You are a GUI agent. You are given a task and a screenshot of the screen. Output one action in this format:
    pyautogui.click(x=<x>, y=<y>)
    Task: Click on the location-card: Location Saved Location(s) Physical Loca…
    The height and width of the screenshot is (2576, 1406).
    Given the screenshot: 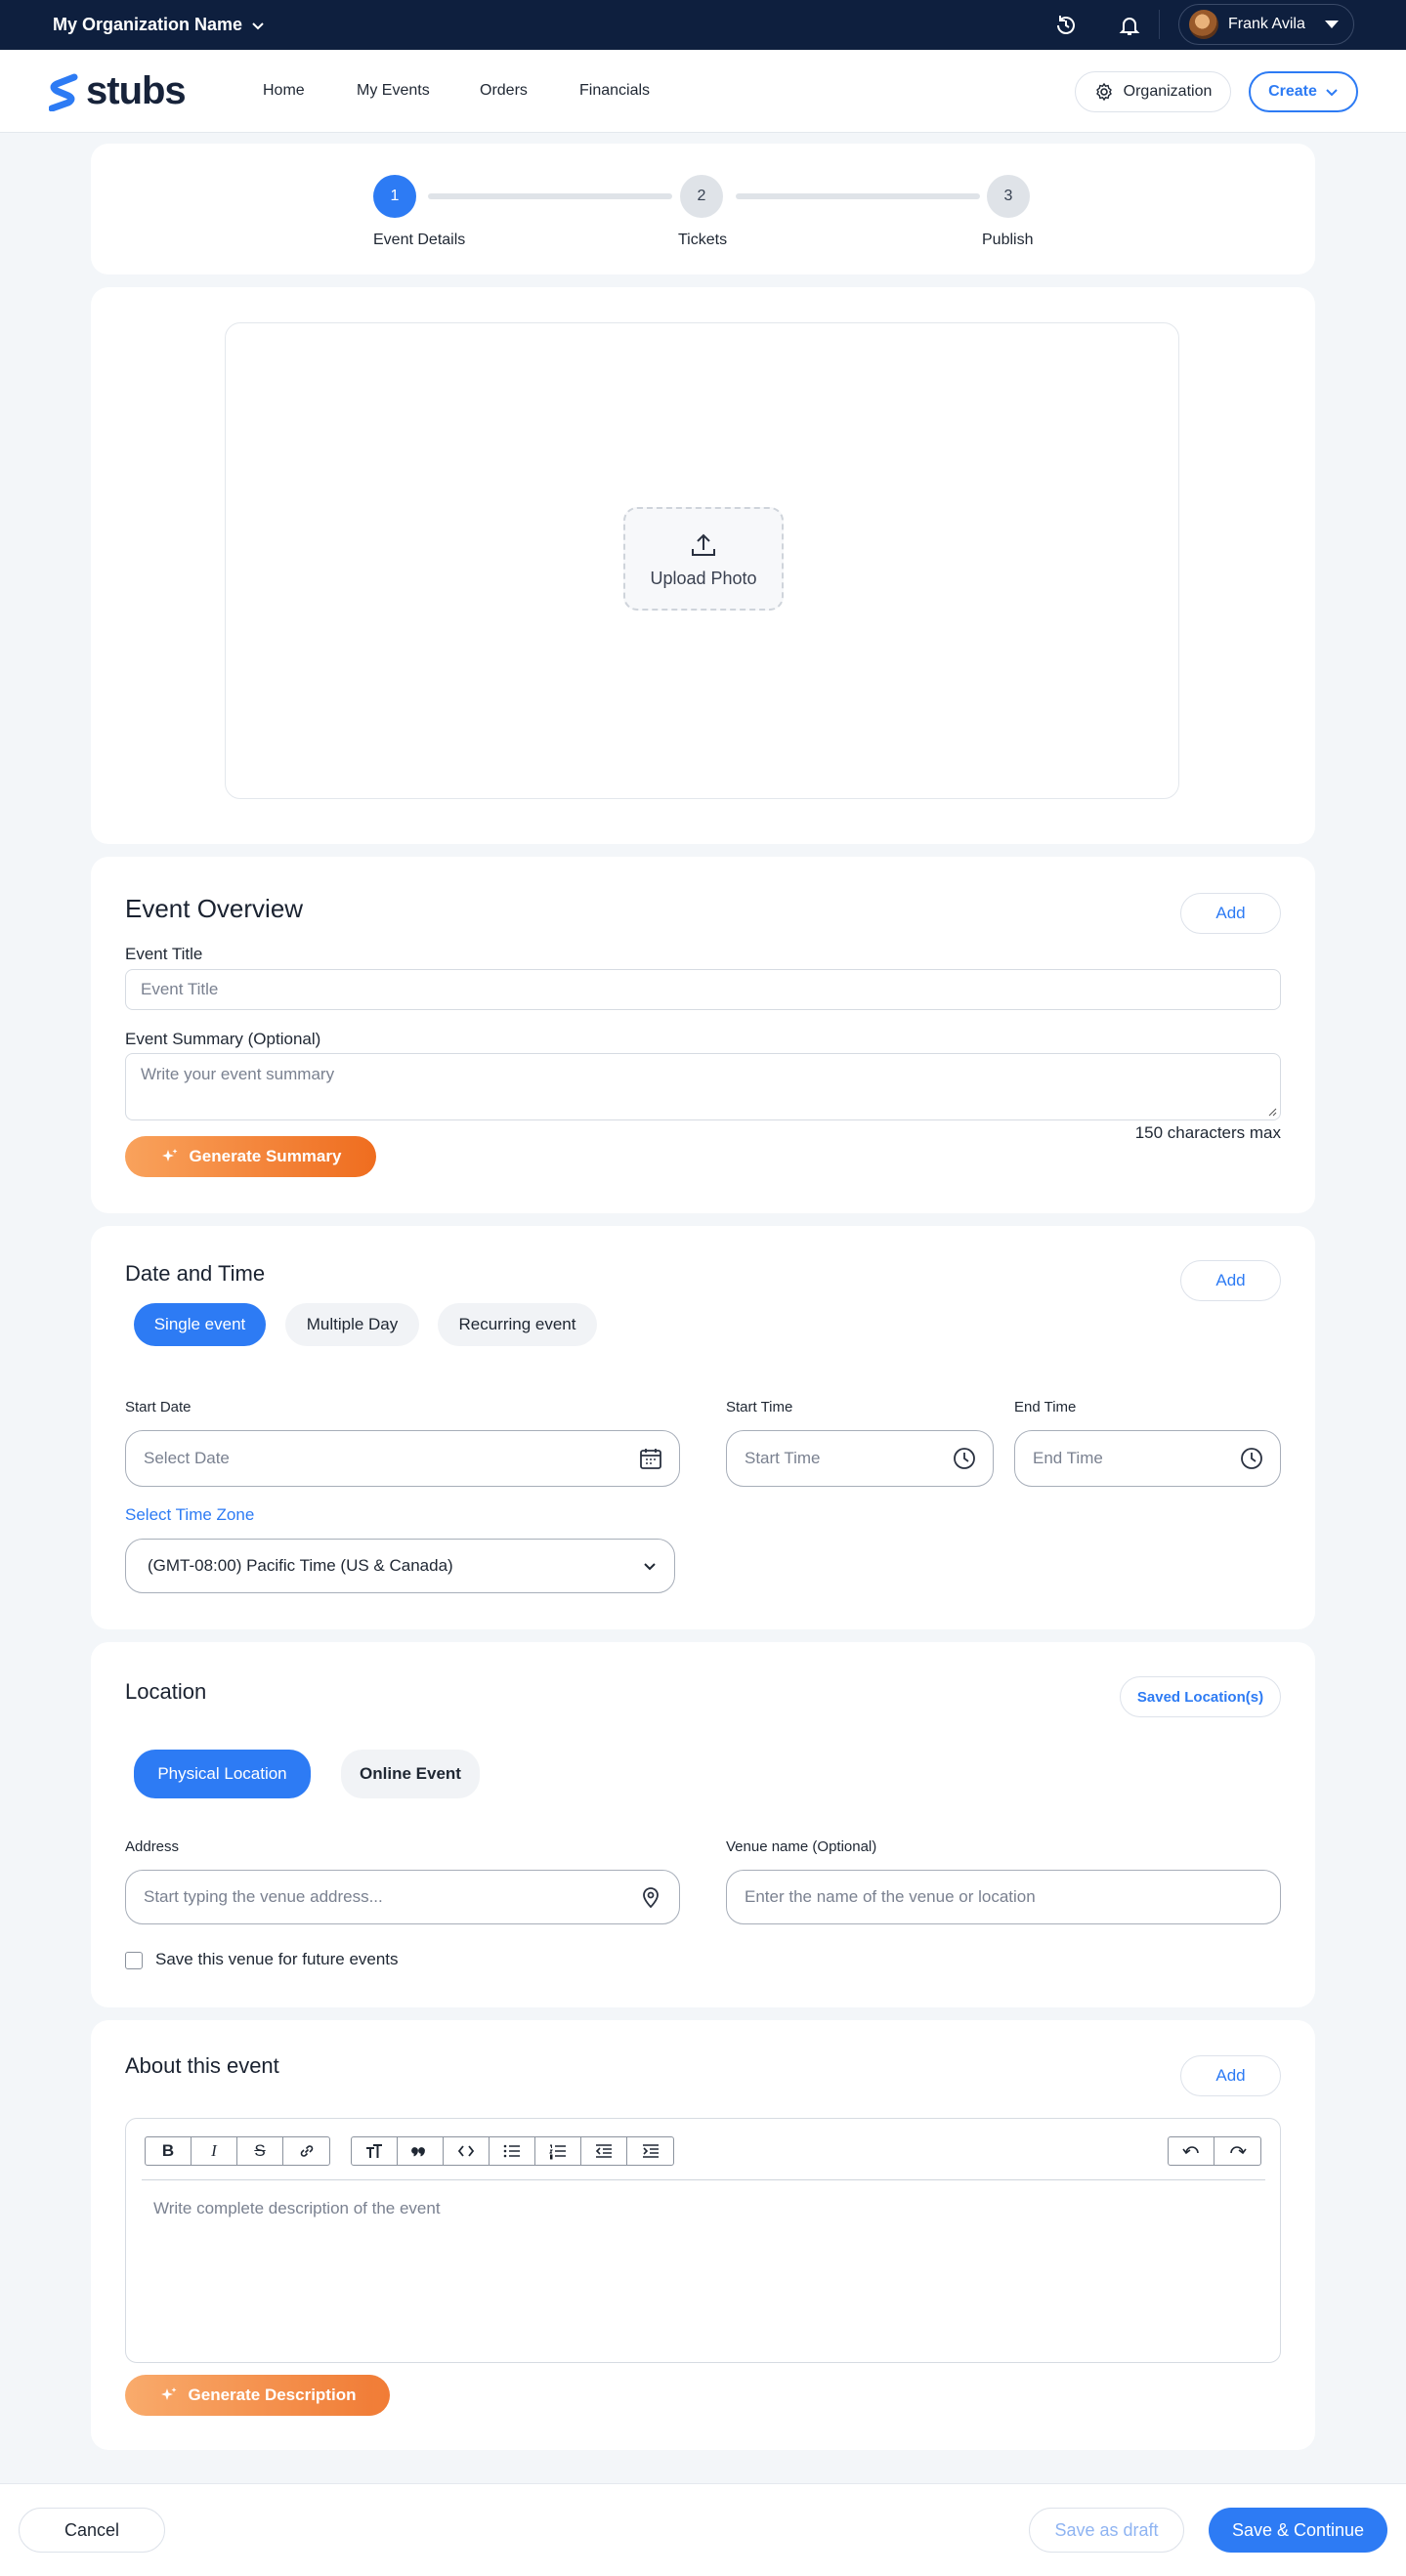 What is the action you would take?
    pyautogui.click(x=703, y=1824)
    